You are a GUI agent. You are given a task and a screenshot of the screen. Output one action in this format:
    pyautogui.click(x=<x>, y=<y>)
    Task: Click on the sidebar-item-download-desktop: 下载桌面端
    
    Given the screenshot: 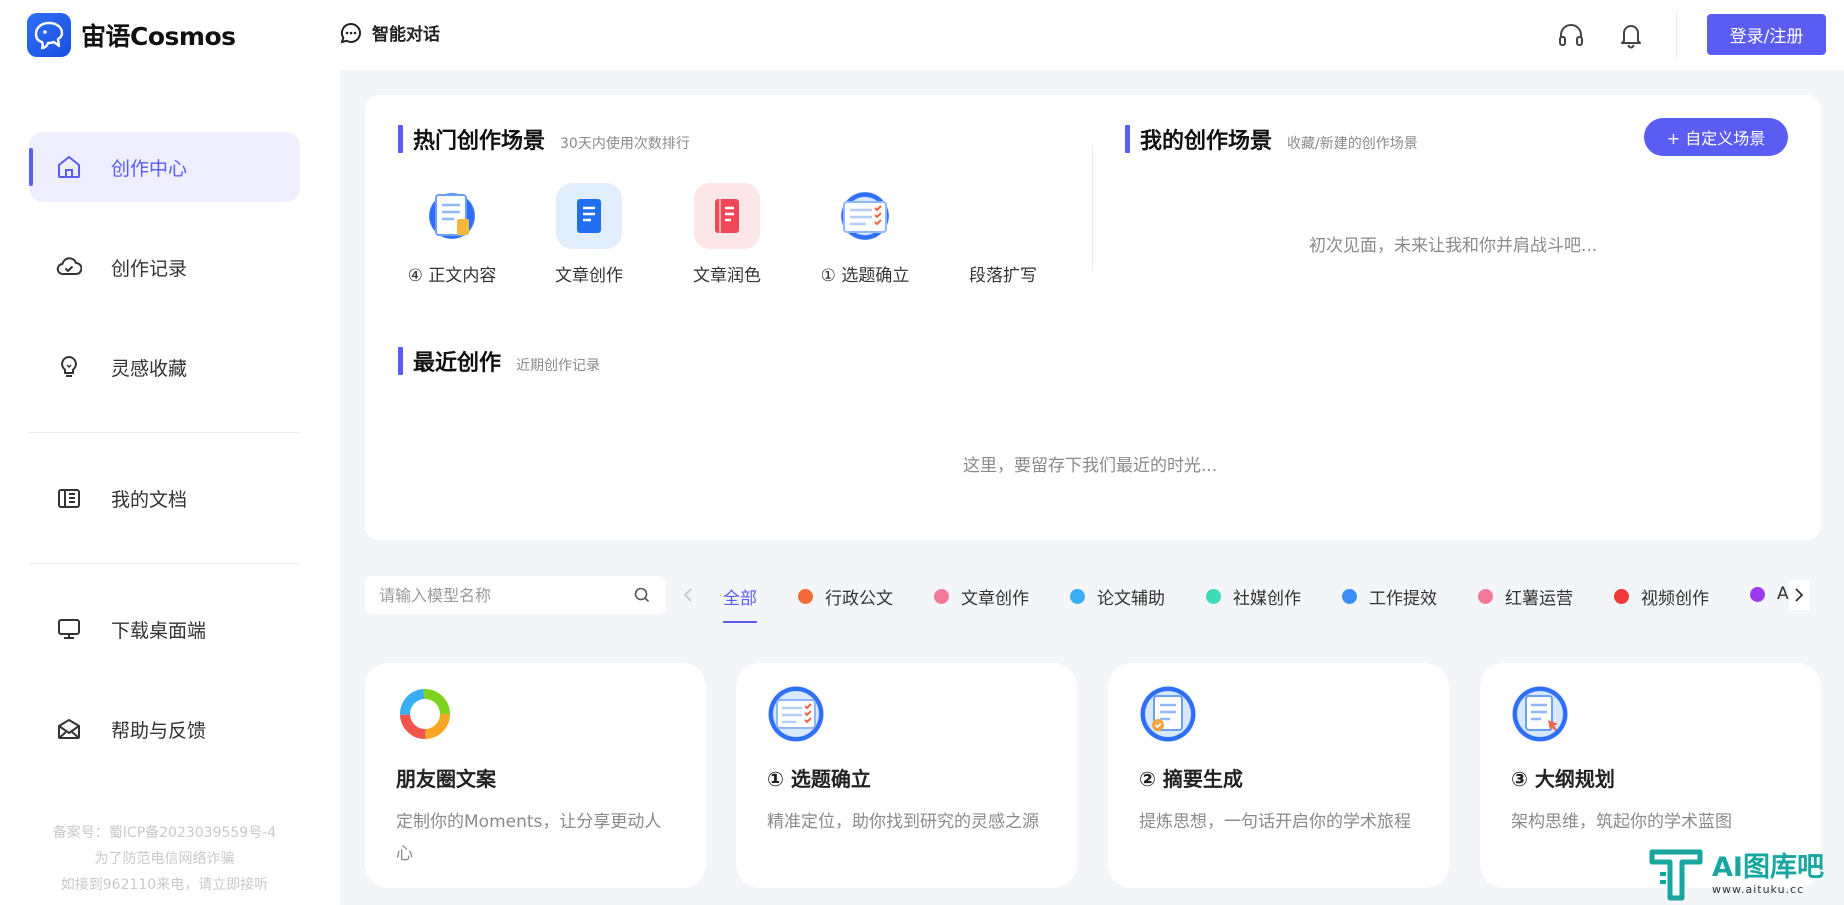 What is the action you would take?
    pyautogui.click(x=164, y=629)
    